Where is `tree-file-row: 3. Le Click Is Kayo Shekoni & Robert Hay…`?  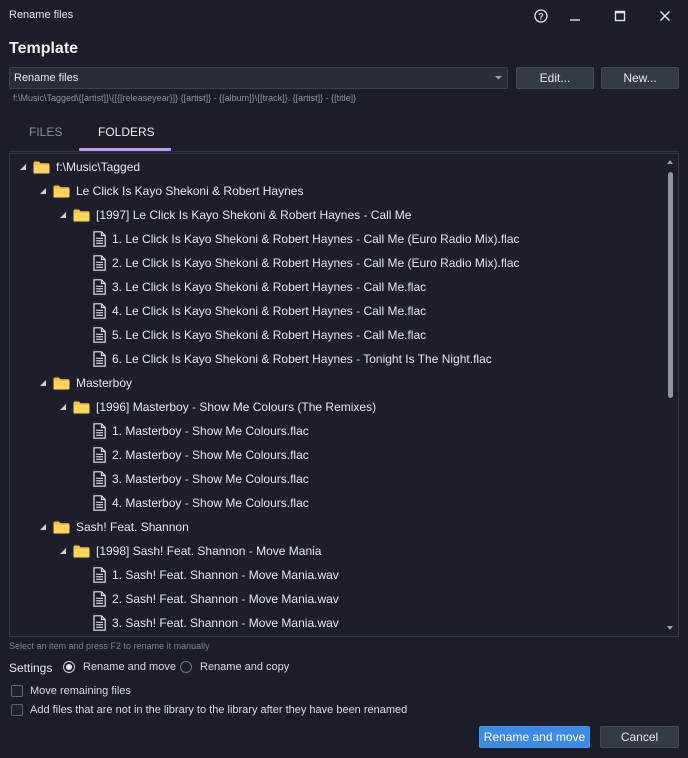 tree-file-row: 3. Le Click Is Kayo Shekoni & Robert Hay… is located at coordinates (337, 287).